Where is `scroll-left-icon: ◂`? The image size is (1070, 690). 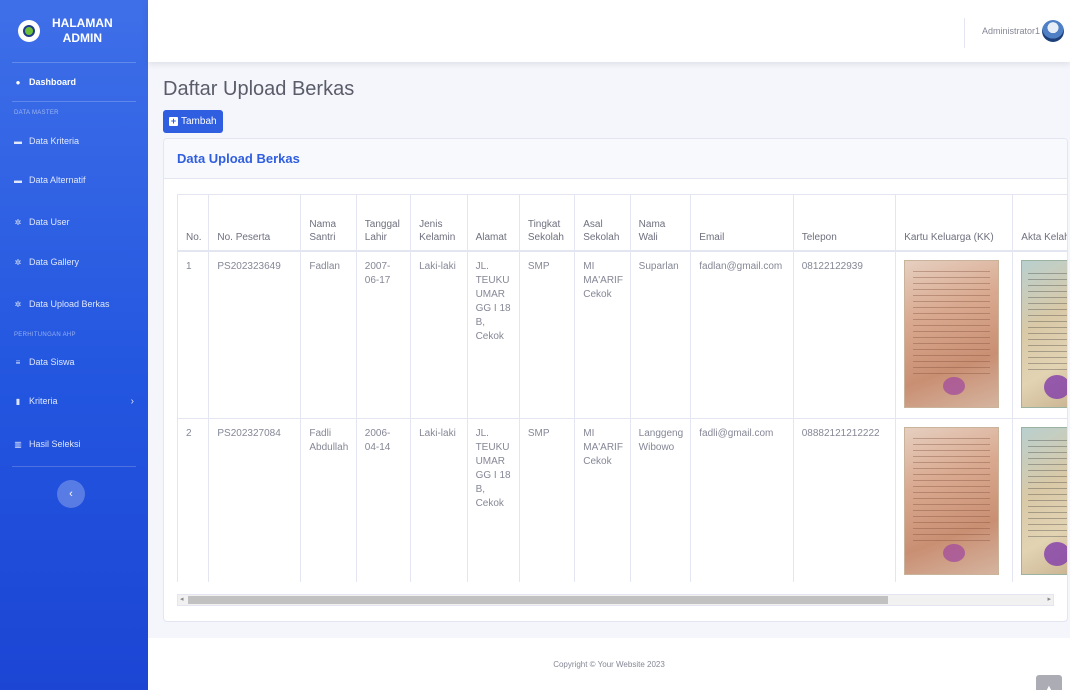 scroll-left-icon: ◂ is located at coordinates (182, 600).